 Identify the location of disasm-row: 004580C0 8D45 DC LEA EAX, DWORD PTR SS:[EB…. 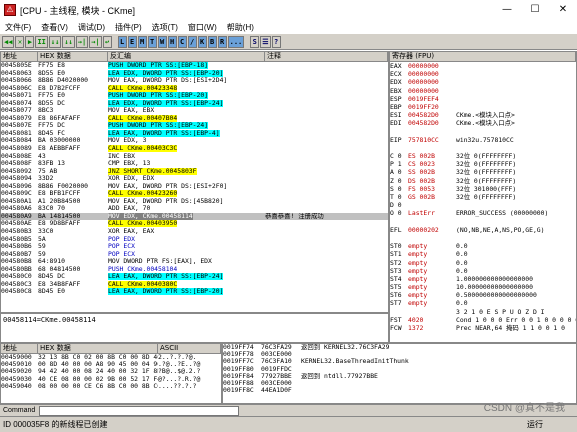
(194, 277).